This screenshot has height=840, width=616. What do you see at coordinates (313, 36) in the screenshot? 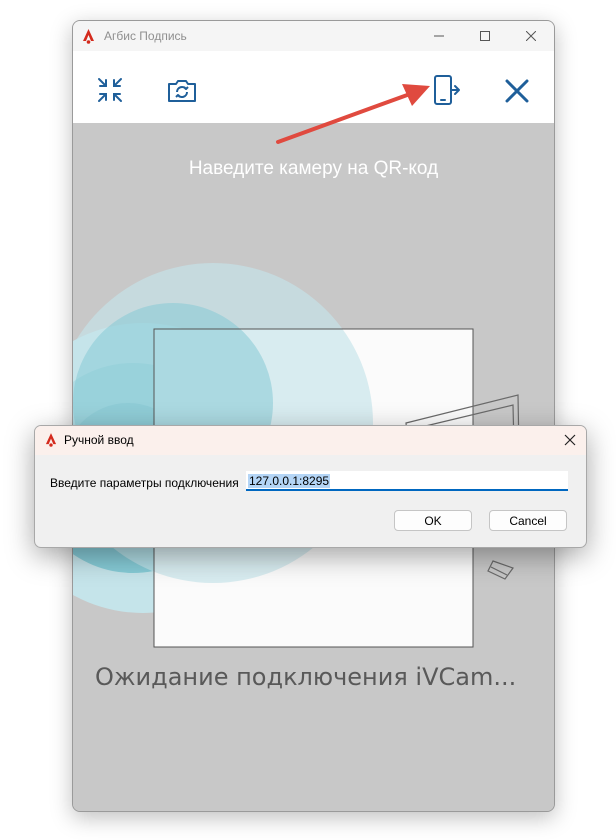
I see `main-titlebar: Агбис Подпись` at bounding box center [313, 36].